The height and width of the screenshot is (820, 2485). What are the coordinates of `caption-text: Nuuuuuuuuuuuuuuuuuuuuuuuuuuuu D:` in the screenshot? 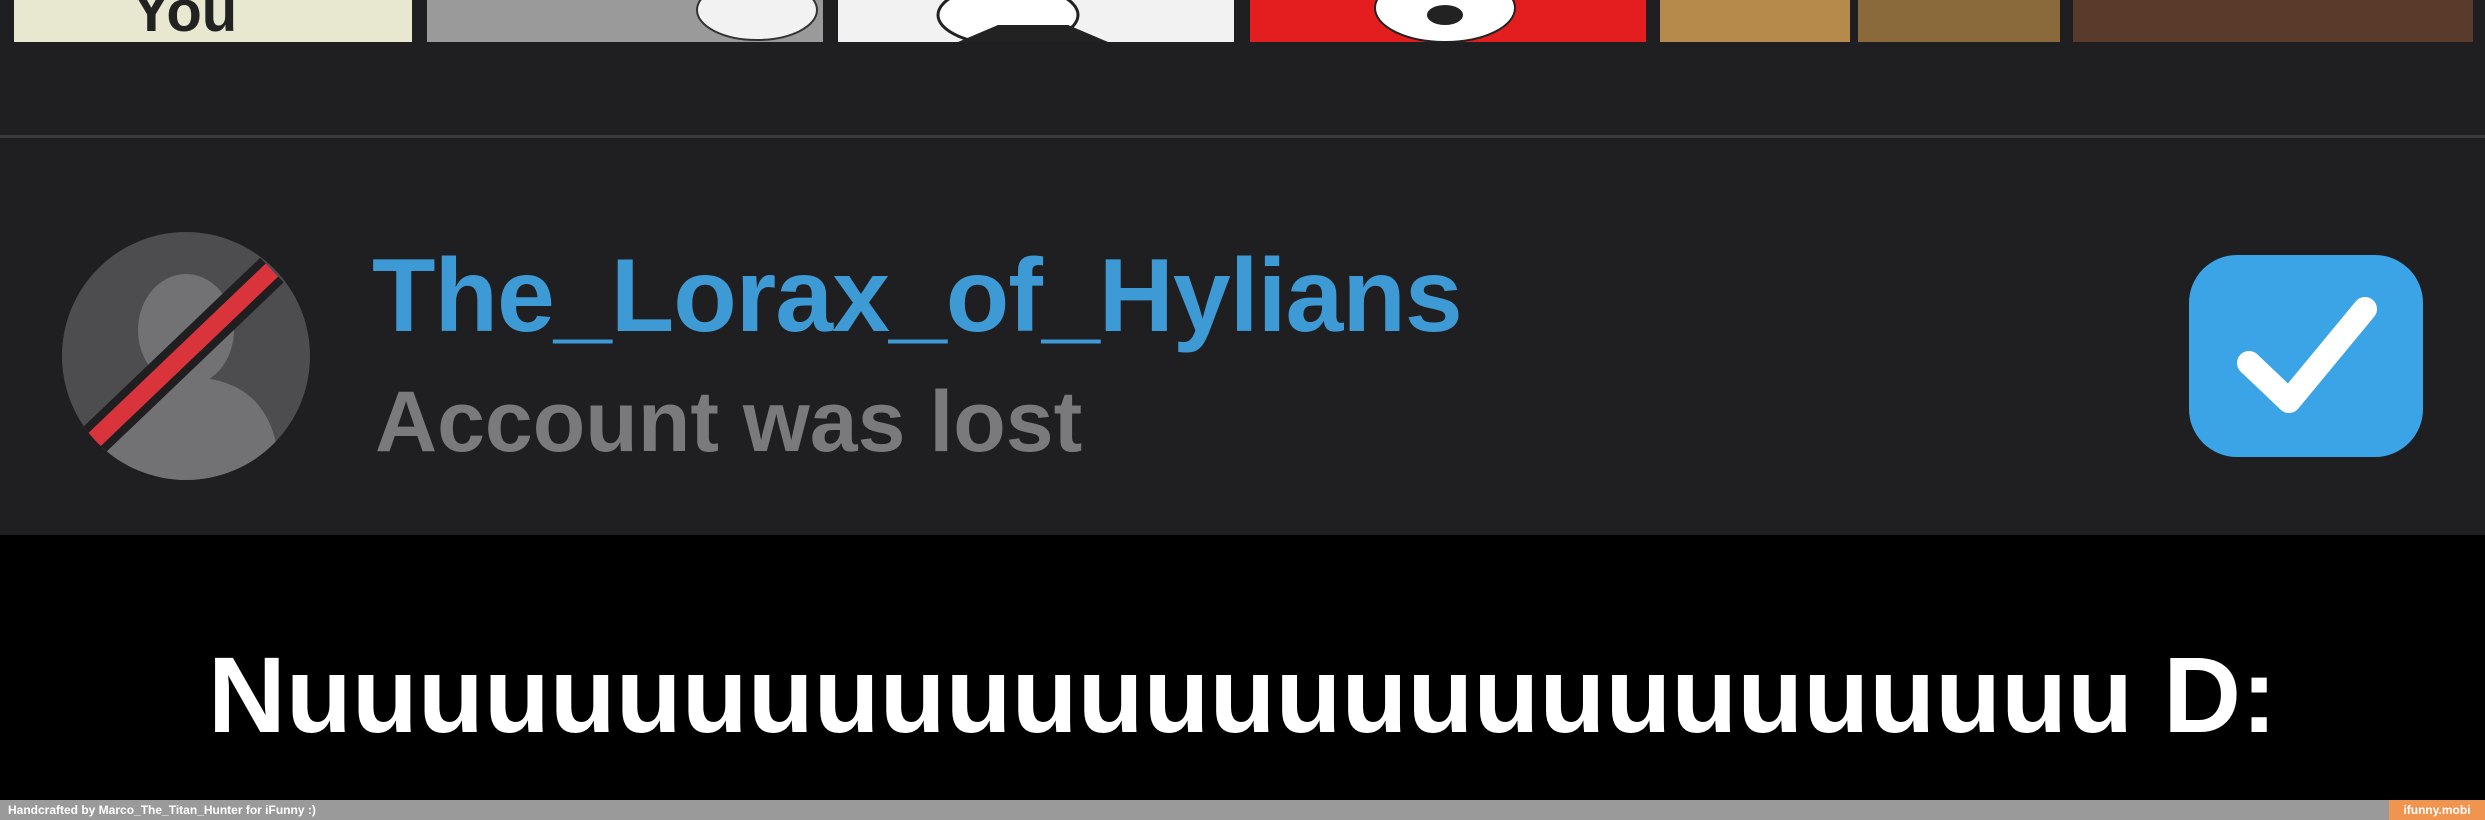 It's located at (1242, 694).